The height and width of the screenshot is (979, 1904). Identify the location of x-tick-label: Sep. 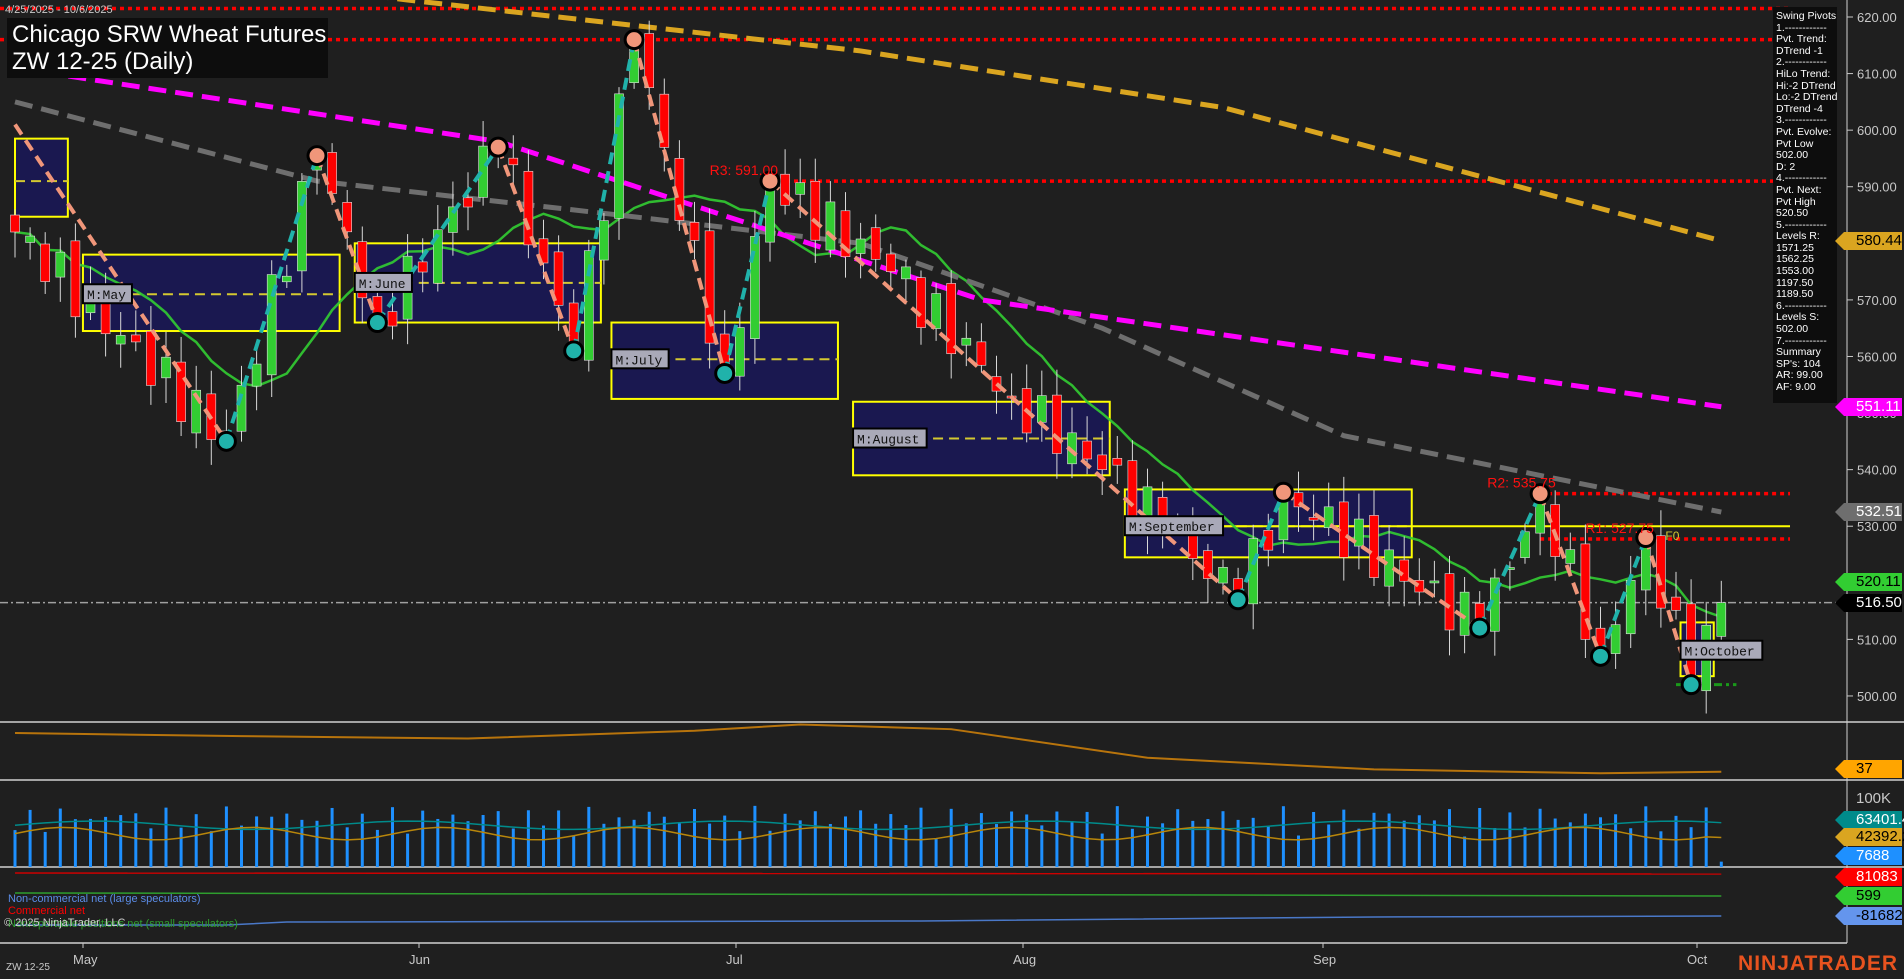
(1324, 959).